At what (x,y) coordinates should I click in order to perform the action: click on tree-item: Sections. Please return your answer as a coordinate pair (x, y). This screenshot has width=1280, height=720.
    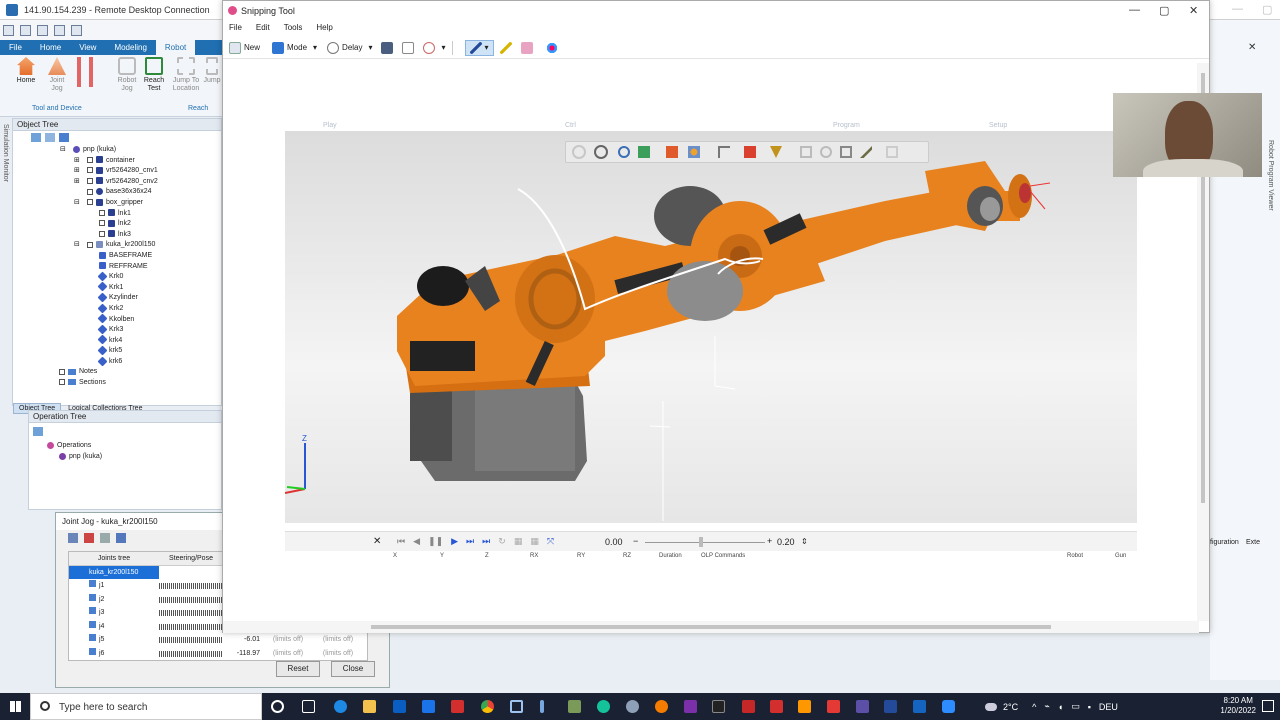
    Looking at the image, I should click on (117, 383).